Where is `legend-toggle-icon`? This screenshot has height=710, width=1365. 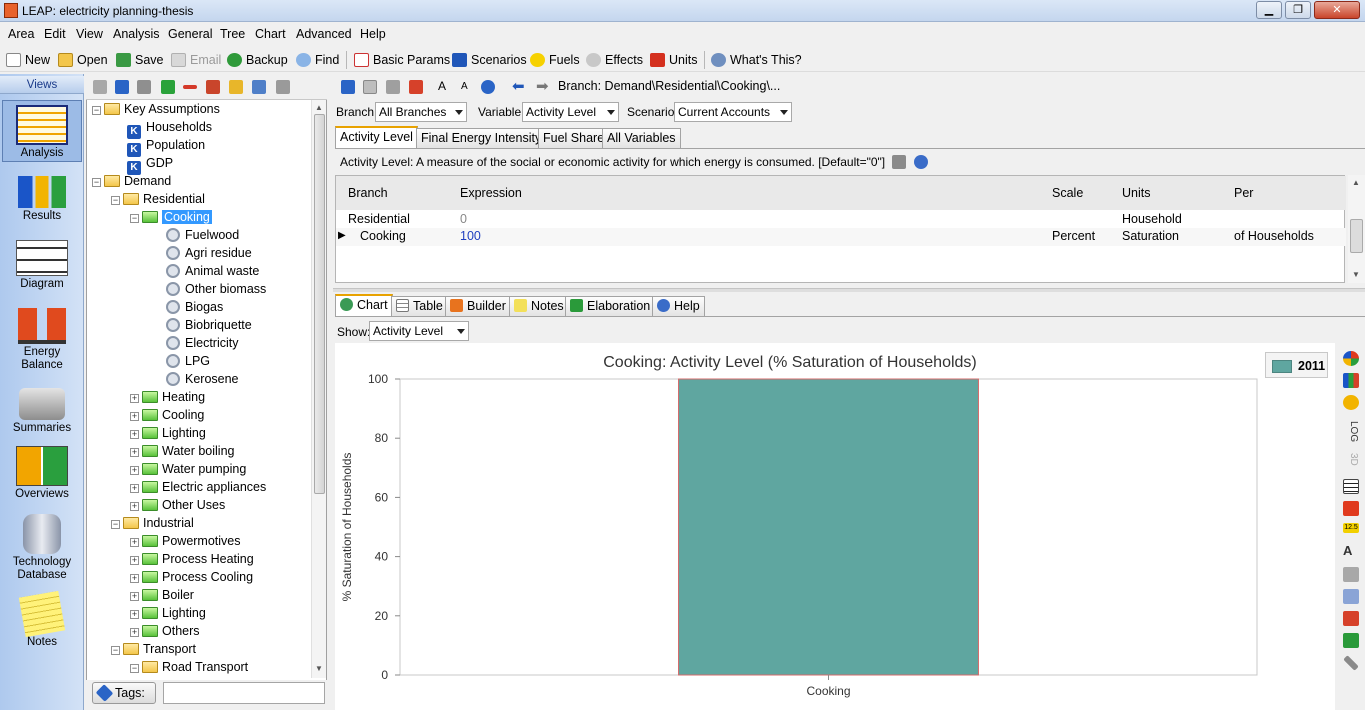 legend-toggle-icon is located at coordinates (1351, 486).